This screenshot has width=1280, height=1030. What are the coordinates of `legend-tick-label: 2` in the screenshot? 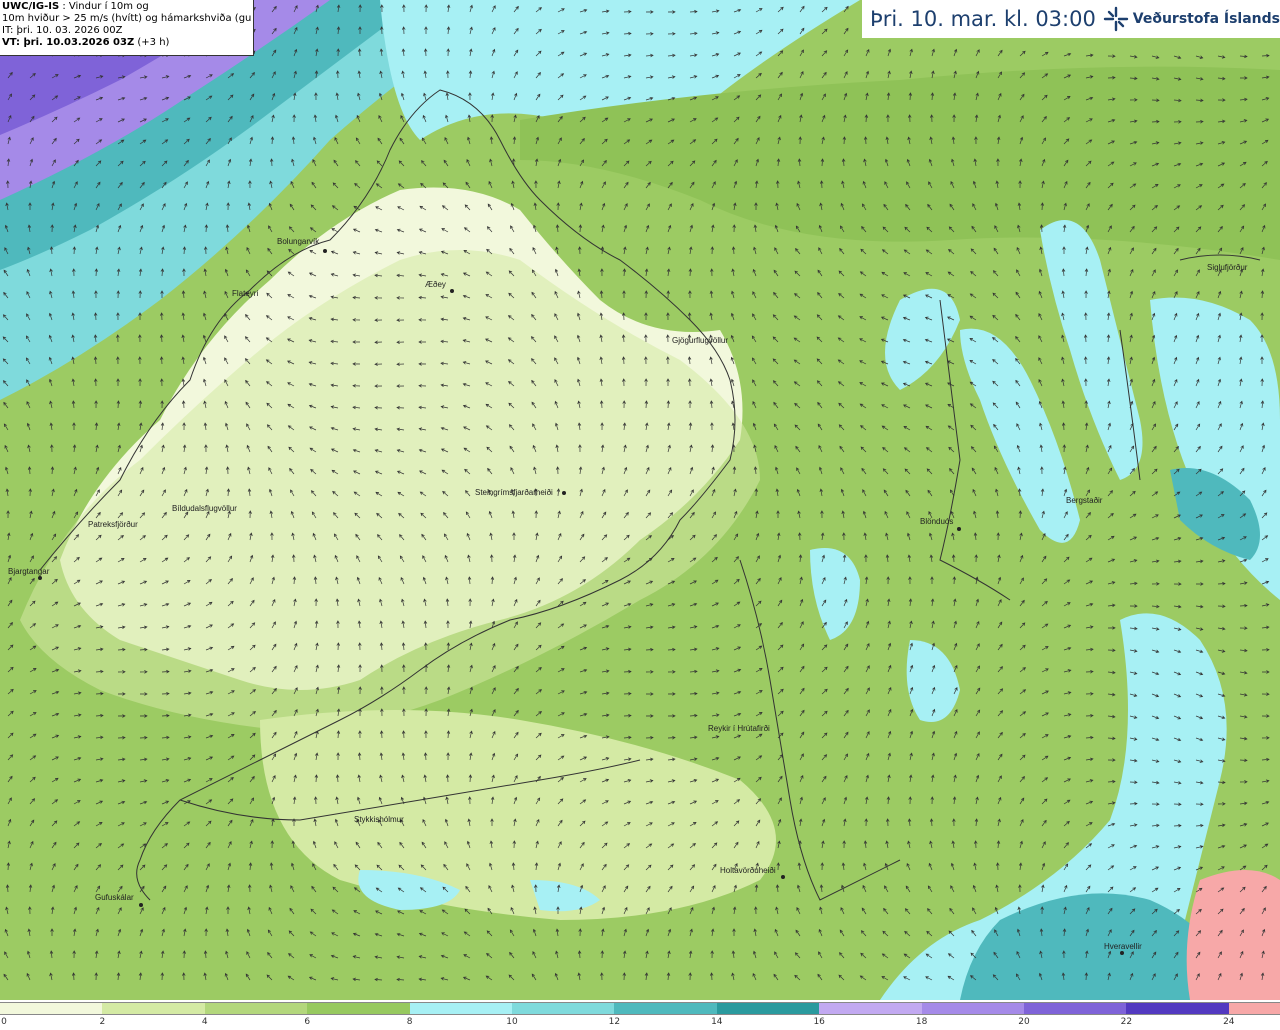 It's located at (102, 1022).